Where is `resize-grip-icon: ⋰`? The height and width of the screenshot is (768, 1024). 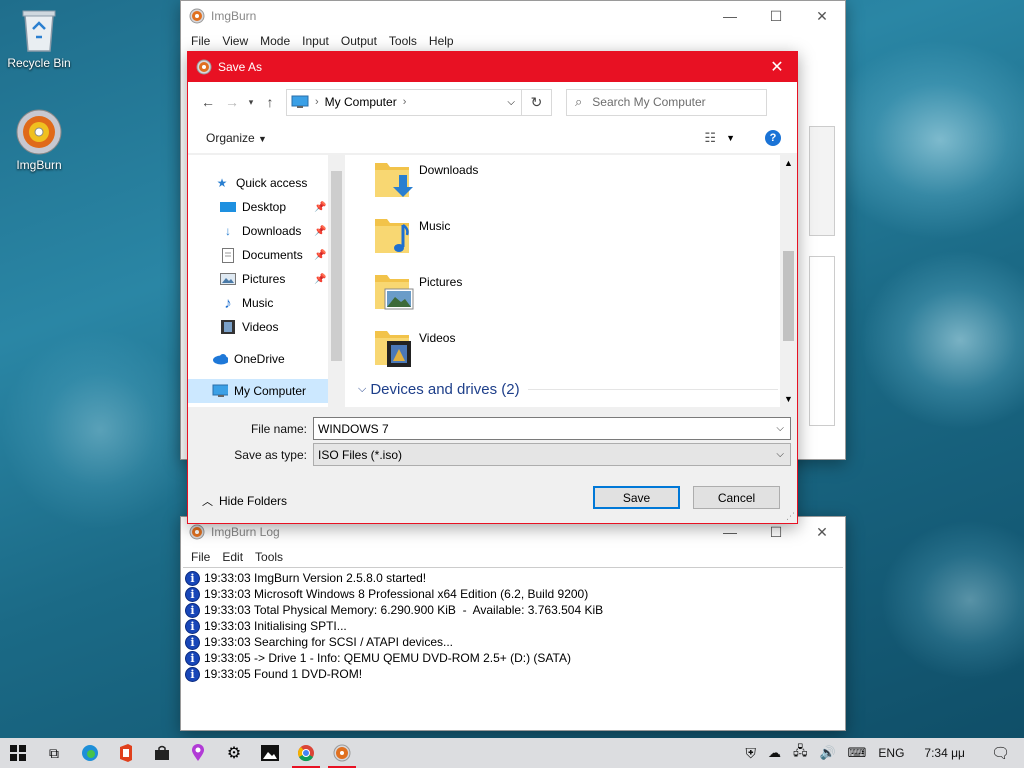
resize-grip-icon: ⋰ is located at coordinates (790, 516).